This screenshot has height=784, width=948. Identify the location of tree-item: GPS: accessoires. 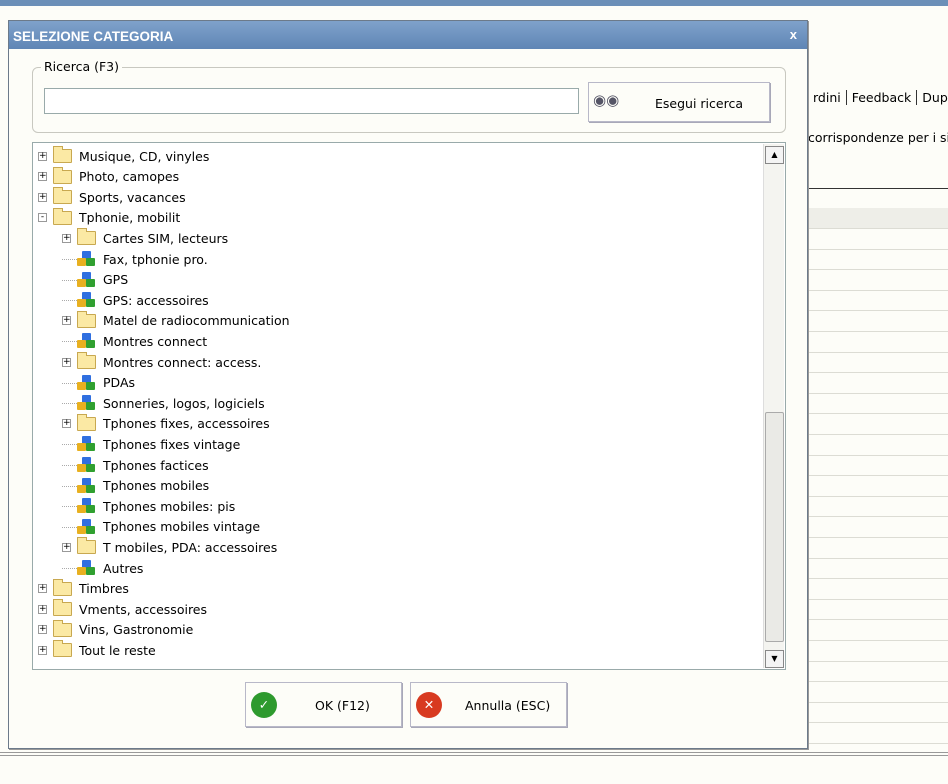
(135, 300).